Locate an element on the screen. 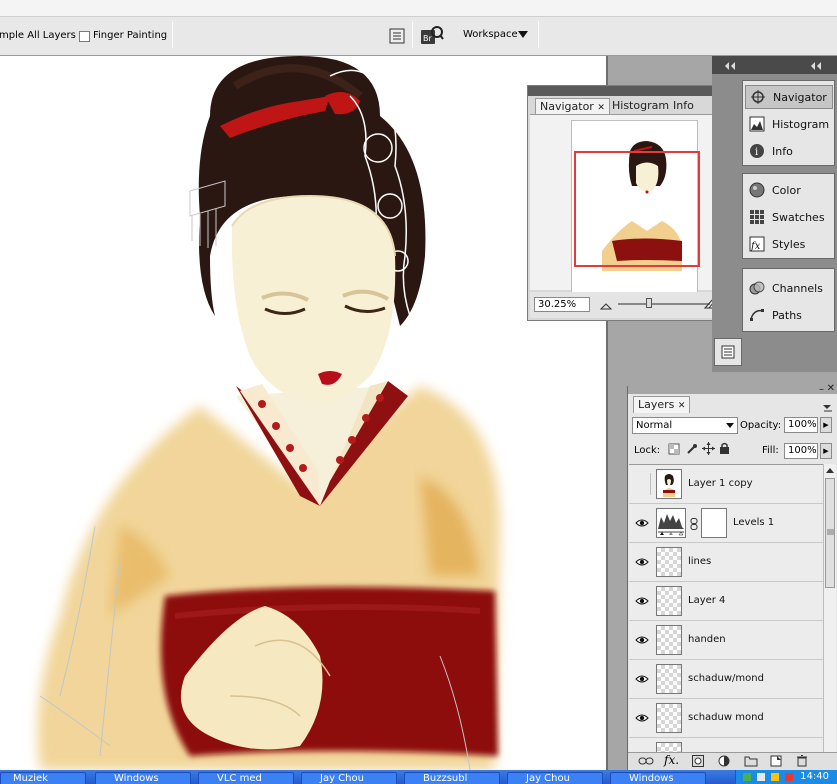 Image resolution: width=837 pixels, height=784 pixels. taskbar-item: Buzzsubl is located at coordinates (452, 778).